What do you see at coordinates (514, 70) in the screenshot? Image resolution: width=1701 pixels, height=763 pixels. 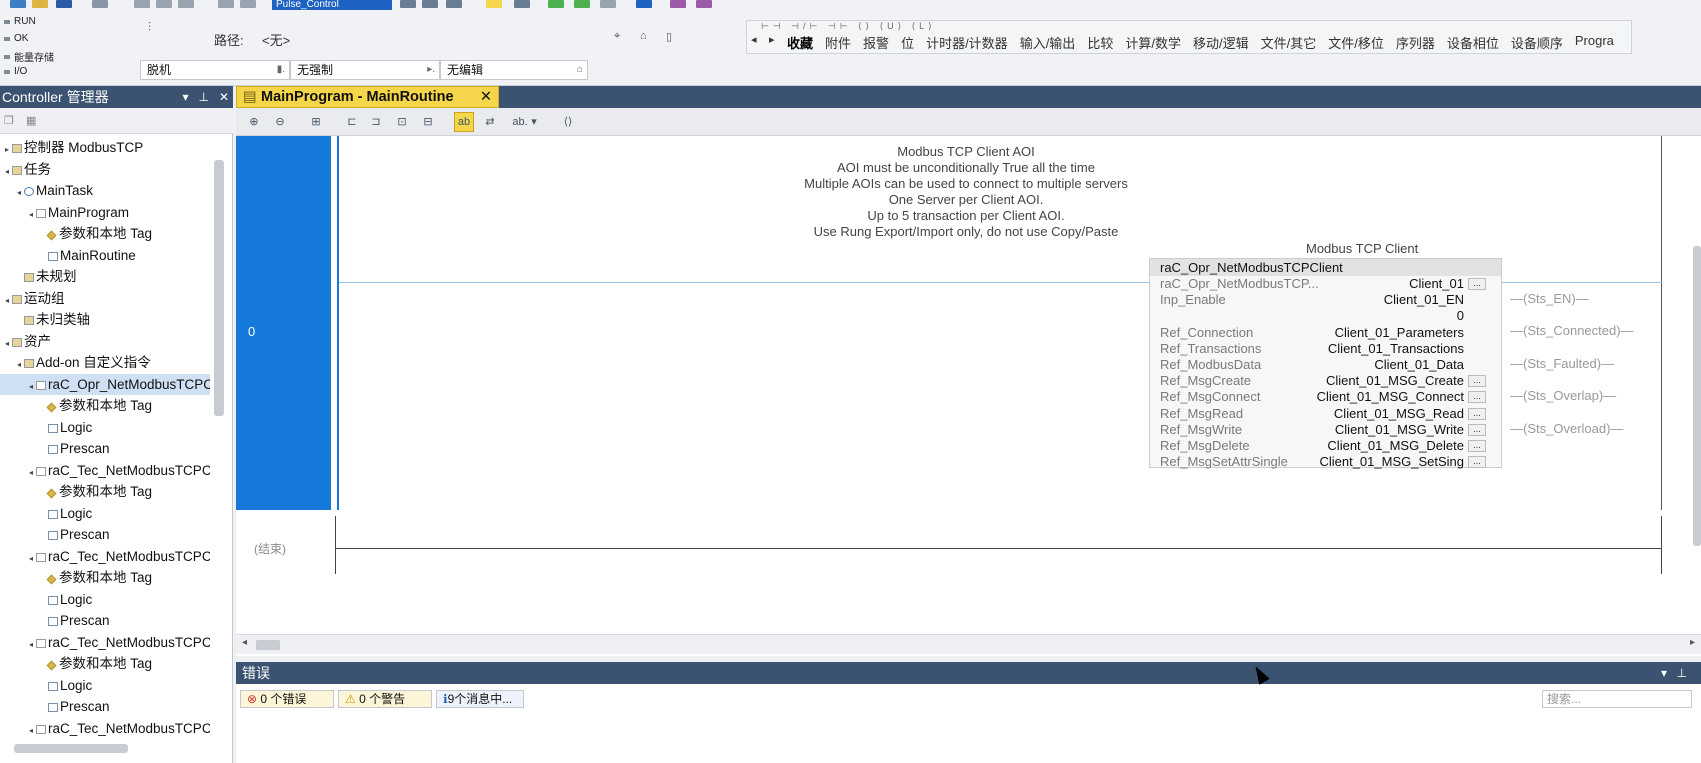 I see `edit-mode-box: 无编辑 ⌂` at bounding box center [514, 70].